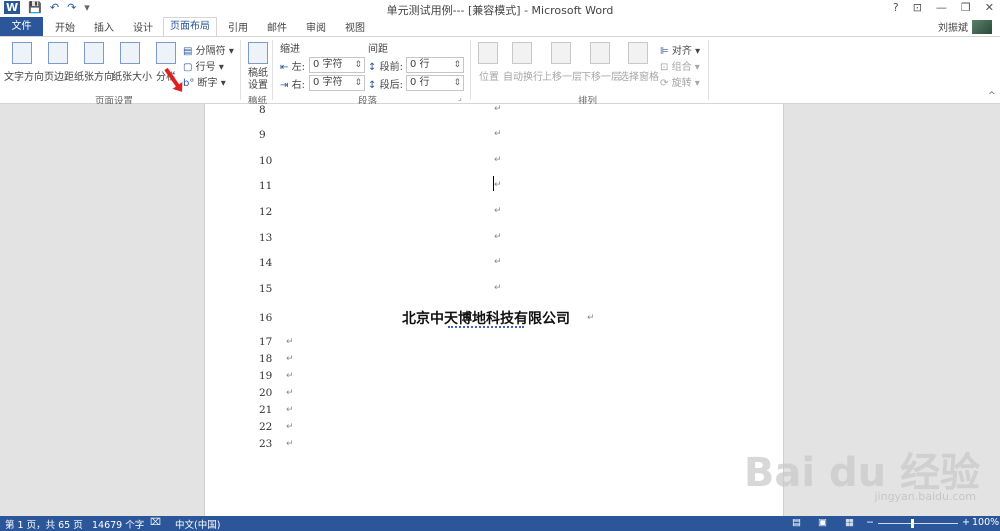  What do you see at coordinates (355, 26) in the screenshot?
I see `tab-view: 视图` at bounding box center [355, 26].